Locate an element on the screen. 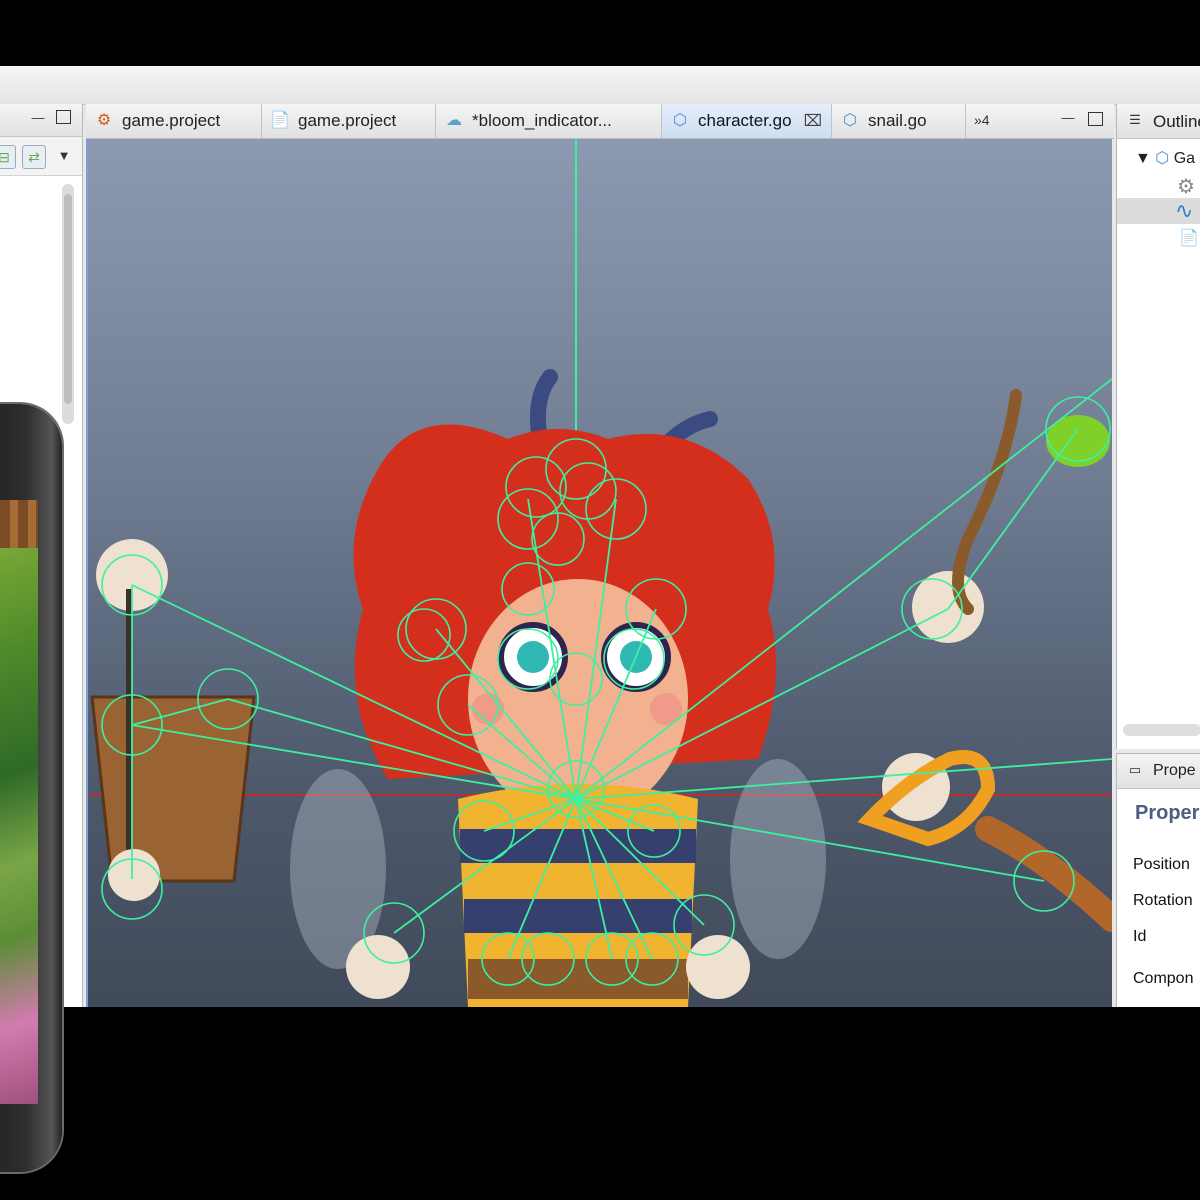  phone-game-screen is located at coordinates (19, 802).